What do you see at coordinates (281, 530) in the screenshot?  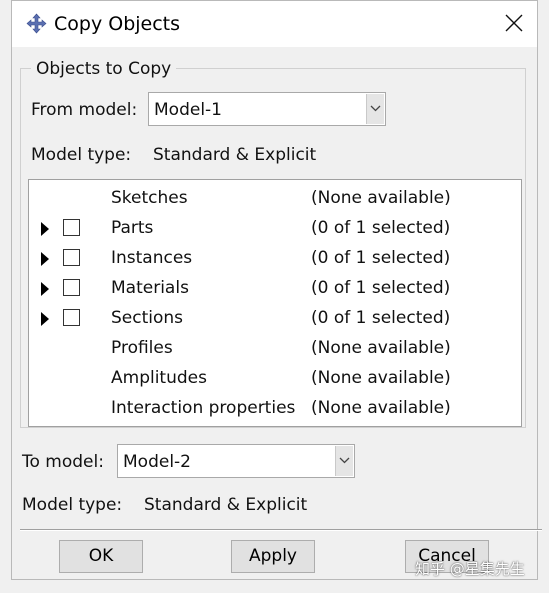 I see `separator` at bounding box center [281, 530].